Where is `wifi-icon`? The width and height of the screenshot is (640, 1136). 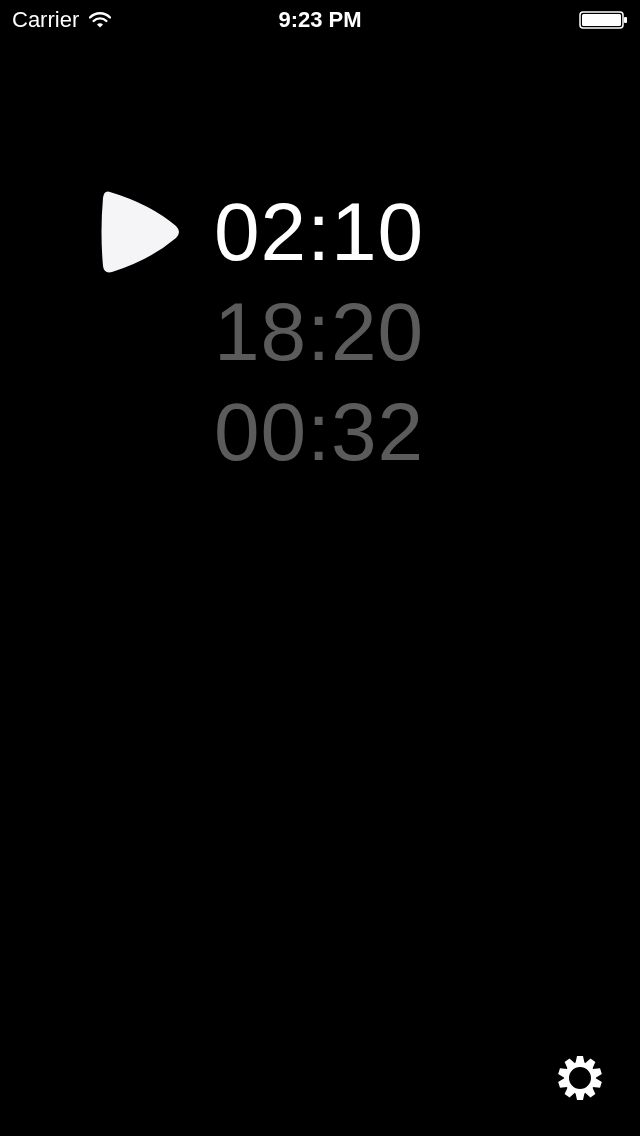
wifi-icon is located at coordinates (100, 20).